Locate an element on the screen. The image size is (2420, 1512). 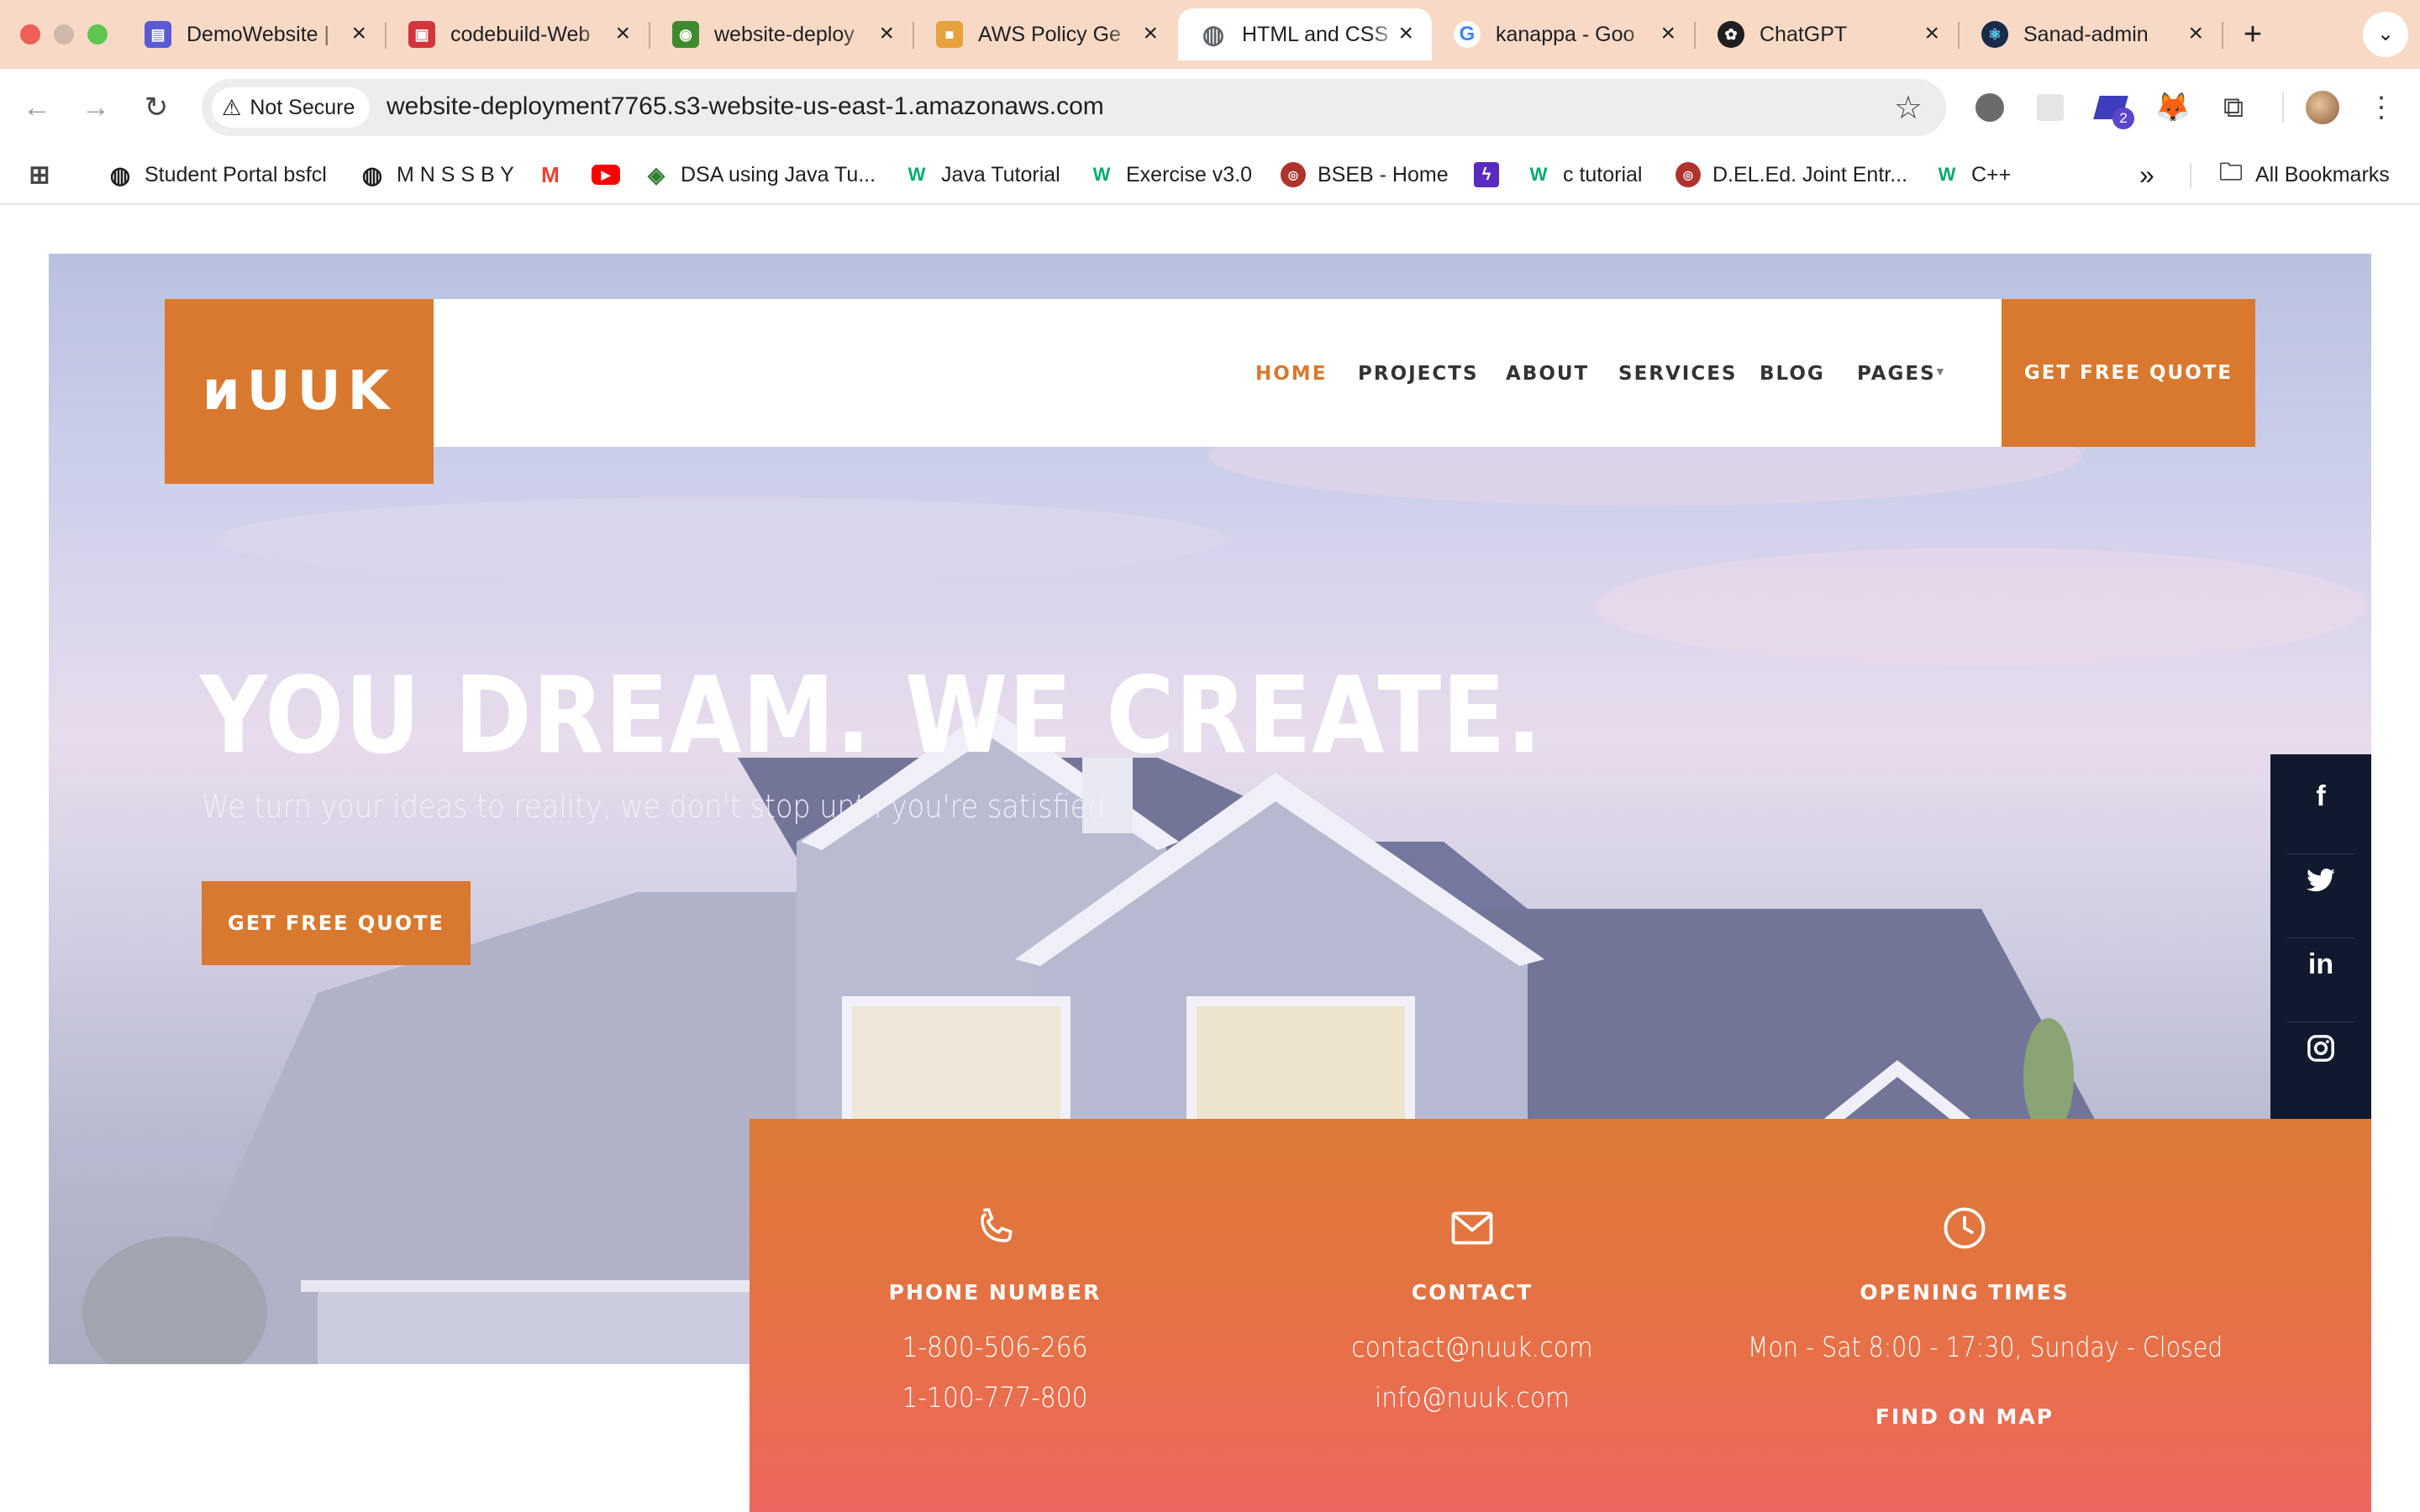
facebook-icon: f is located at coordinates (2321, 796).